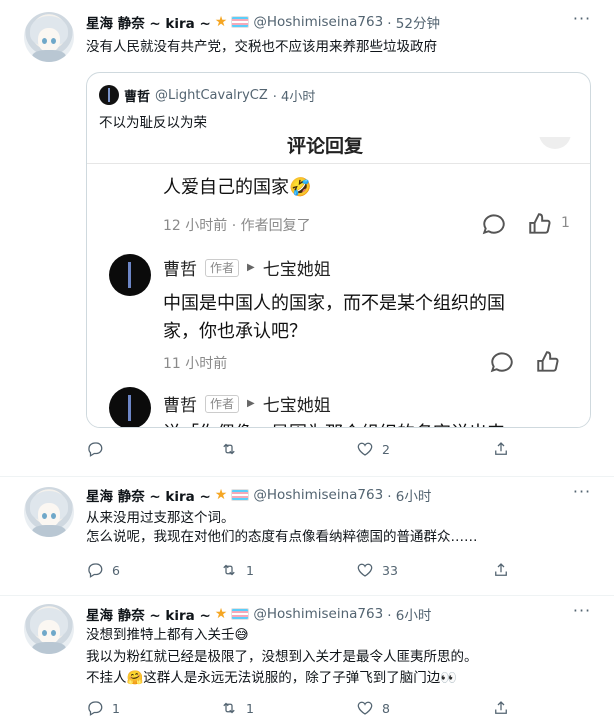 Image resolution: width=614 pixels, height=724 pixels. What do you see at coordinates (377, 570) in the screenshot?
I see `like-button: 33` at bounding box center [377, 570].